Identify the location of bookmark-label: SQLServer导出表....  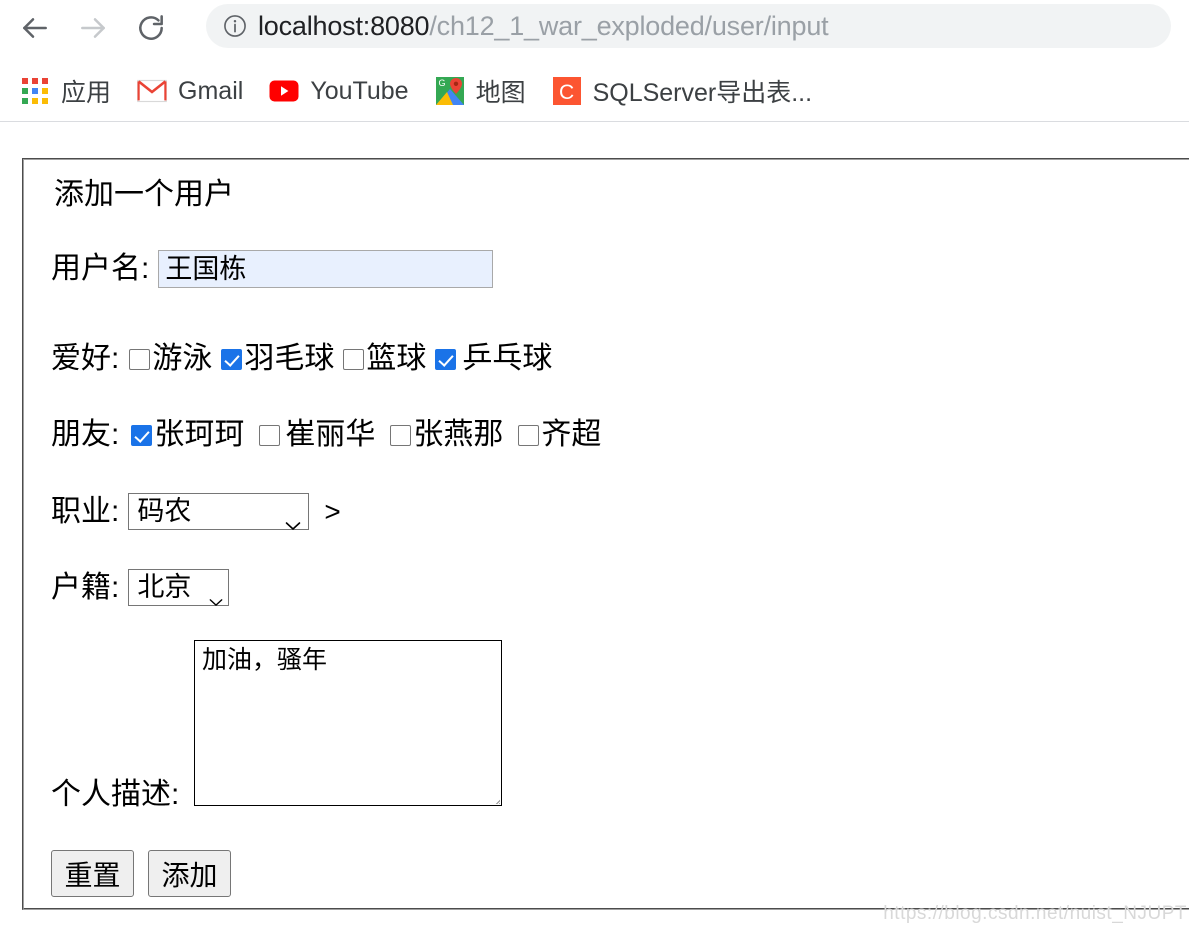
(702, 93).